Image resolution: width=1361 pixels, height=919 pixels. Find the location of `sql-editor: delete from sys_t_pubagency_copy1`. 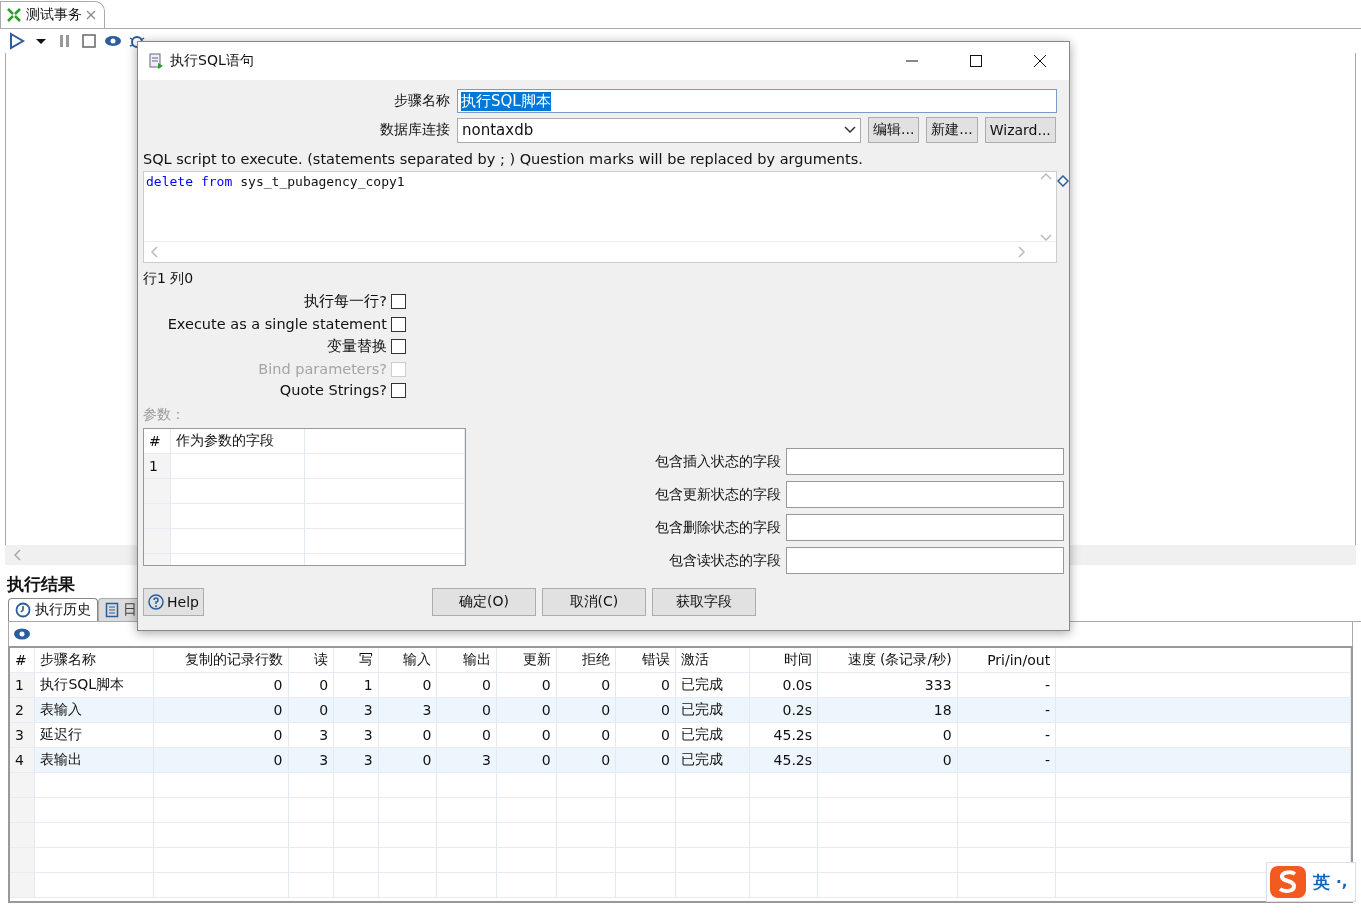

sql-editor: delete from sys_t_pubagency_copy1 is located at coordinates (600, 217).